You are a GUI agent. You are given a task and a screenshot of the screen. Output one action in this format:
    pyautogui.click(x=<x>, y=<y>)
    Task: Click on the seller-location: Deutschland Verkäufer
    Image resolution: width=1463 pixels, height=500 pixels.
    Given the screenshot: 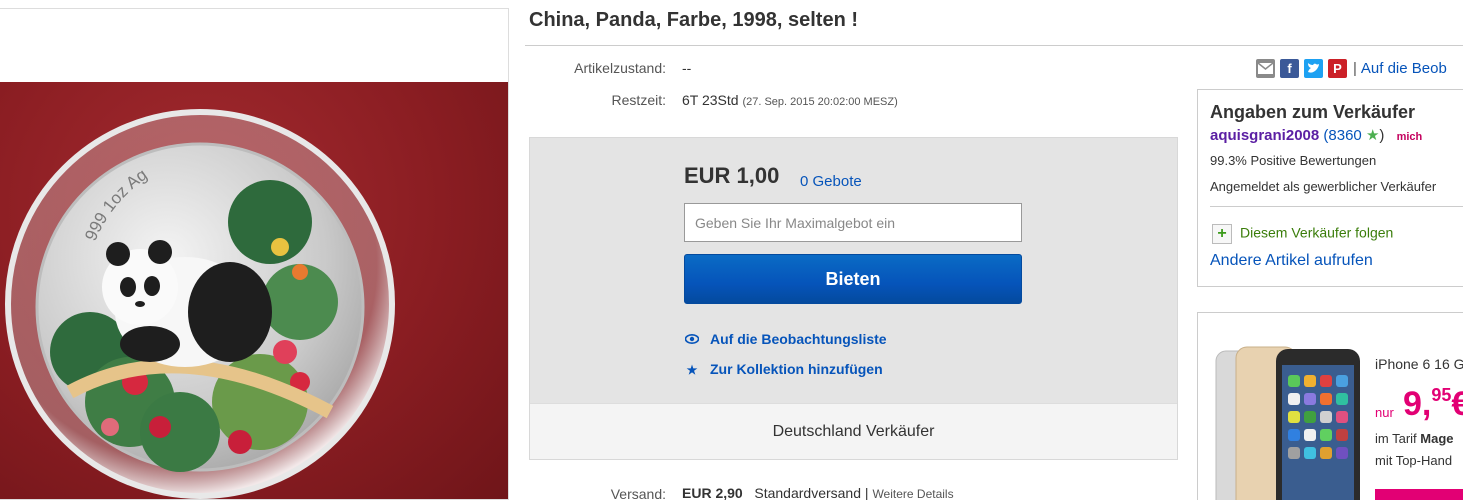 What is the action you would take?
    pyautogui.click(x=853, y=431)
    